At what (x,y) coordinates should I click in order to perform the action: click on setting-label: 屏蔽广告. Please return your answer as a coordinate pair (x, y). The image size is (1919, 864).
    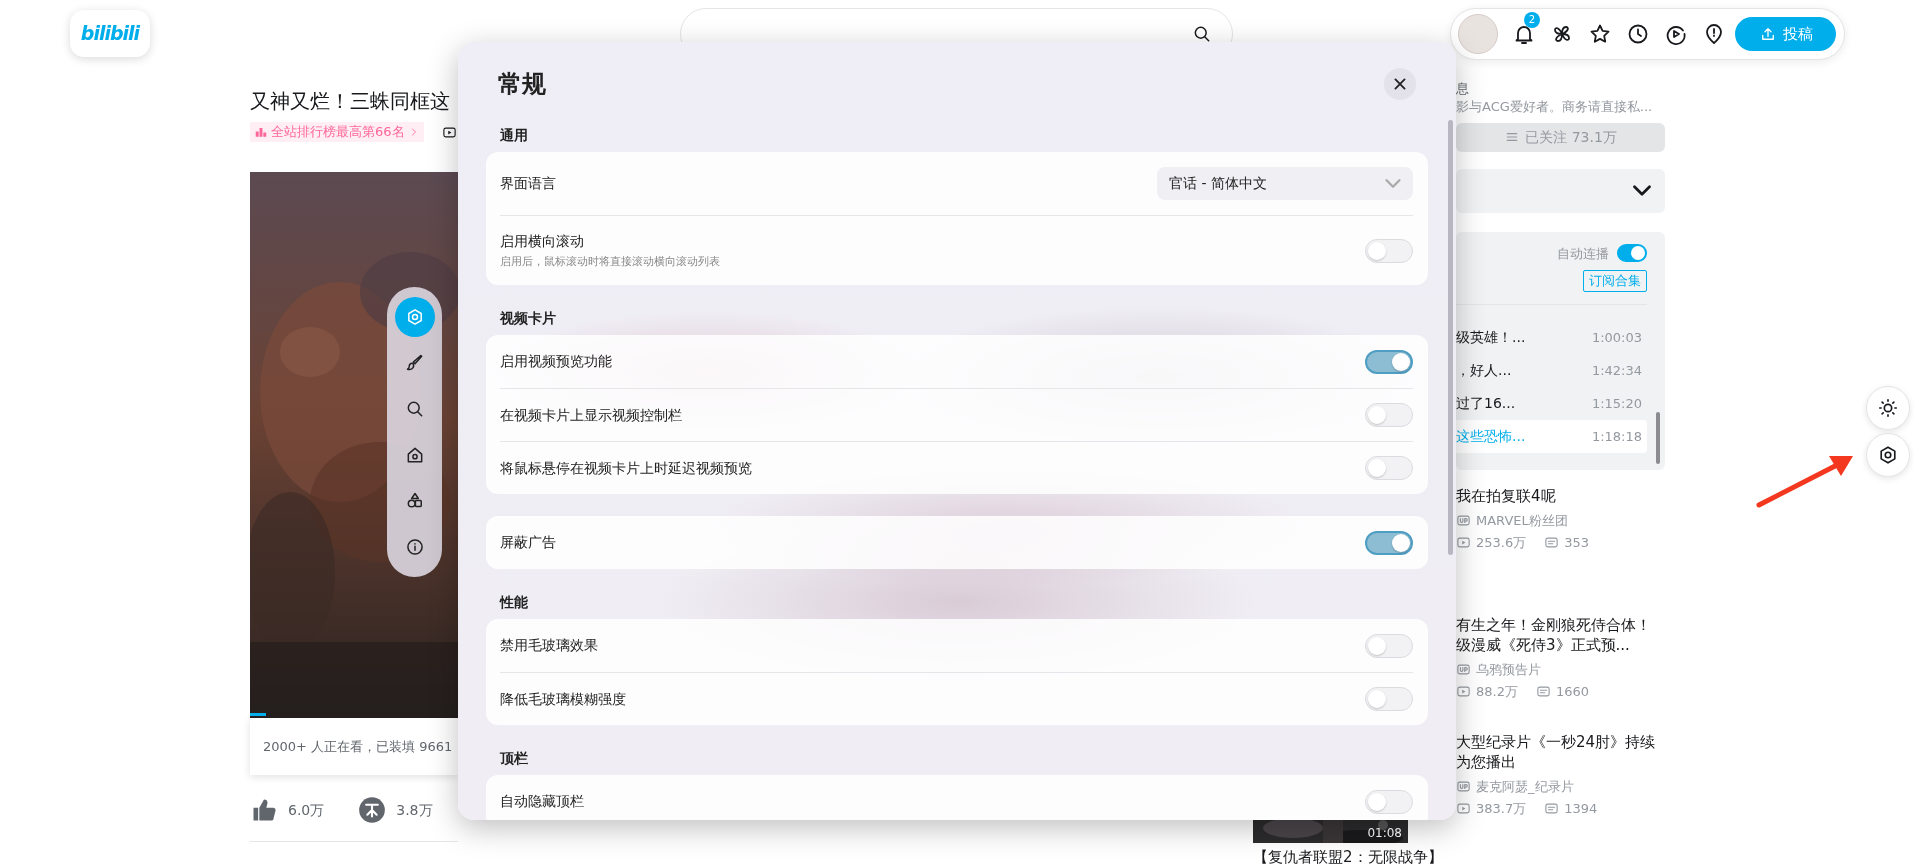
    Looking at the image, I should click on (528, 542).